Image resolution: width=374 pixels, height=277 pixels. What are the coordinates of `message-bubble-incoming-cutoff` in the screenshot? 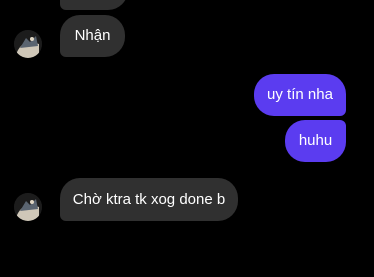 It's located at (94, 5).